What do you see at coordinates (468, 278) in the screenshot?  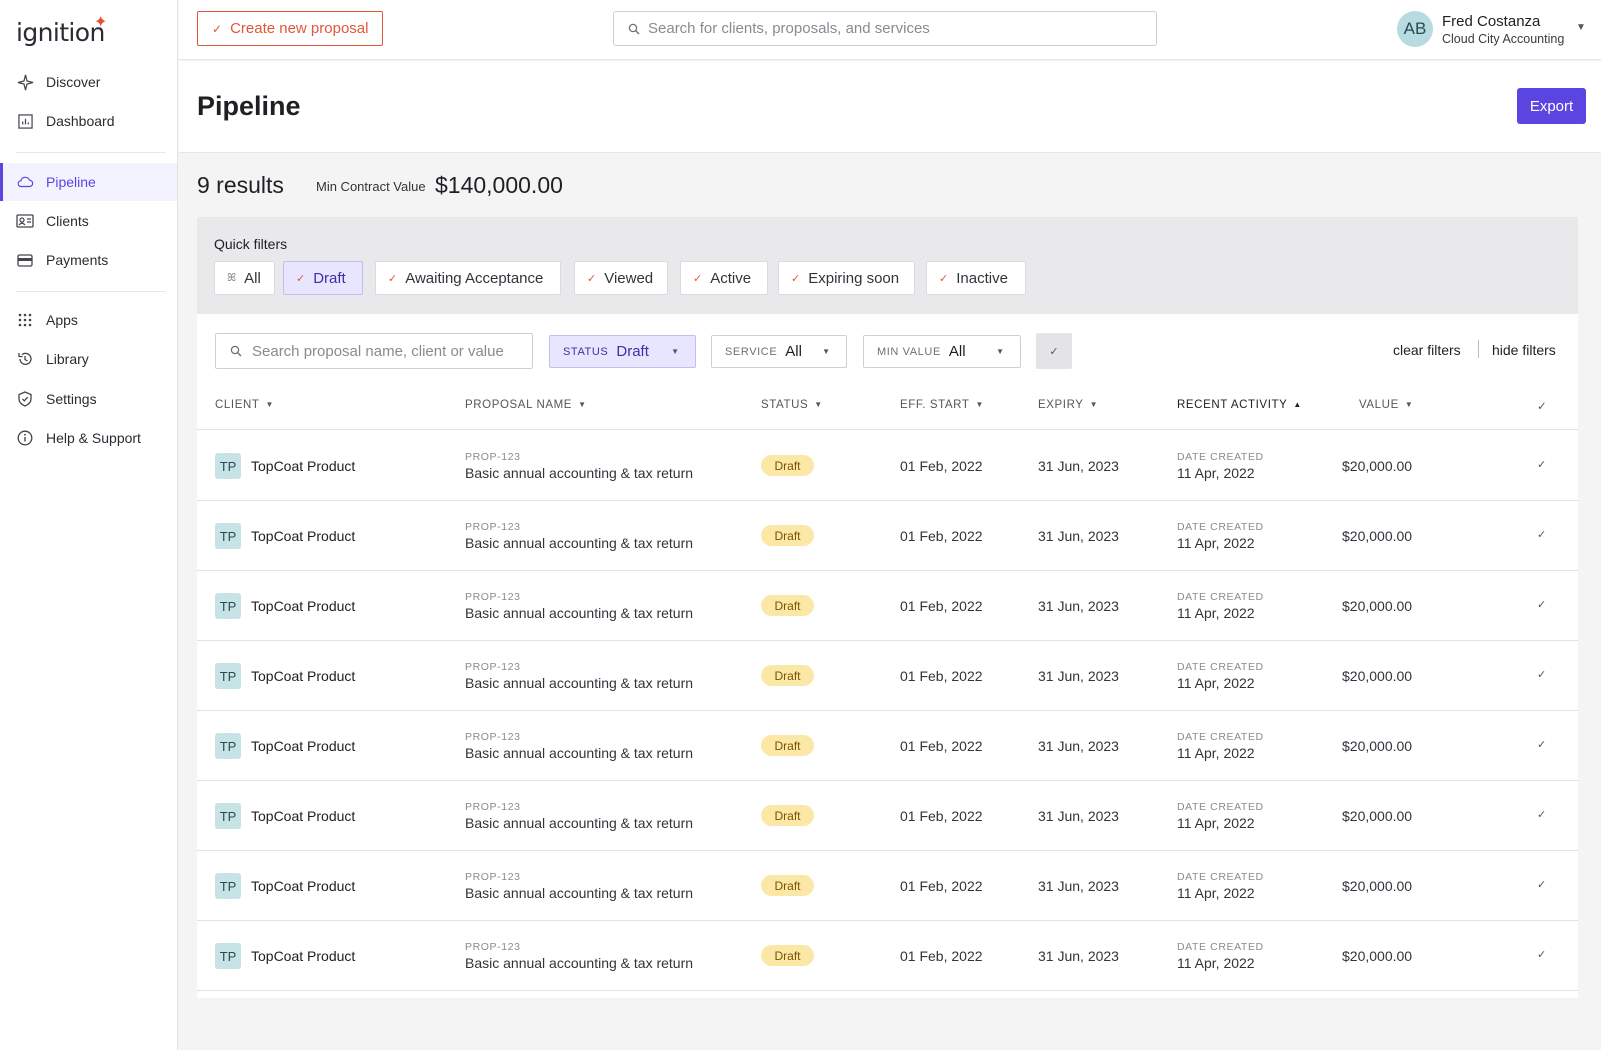 I see `quick-filter-awaiting-acceptance: ✓ Awaiting Acceptance` at bounding box center [468, 278].